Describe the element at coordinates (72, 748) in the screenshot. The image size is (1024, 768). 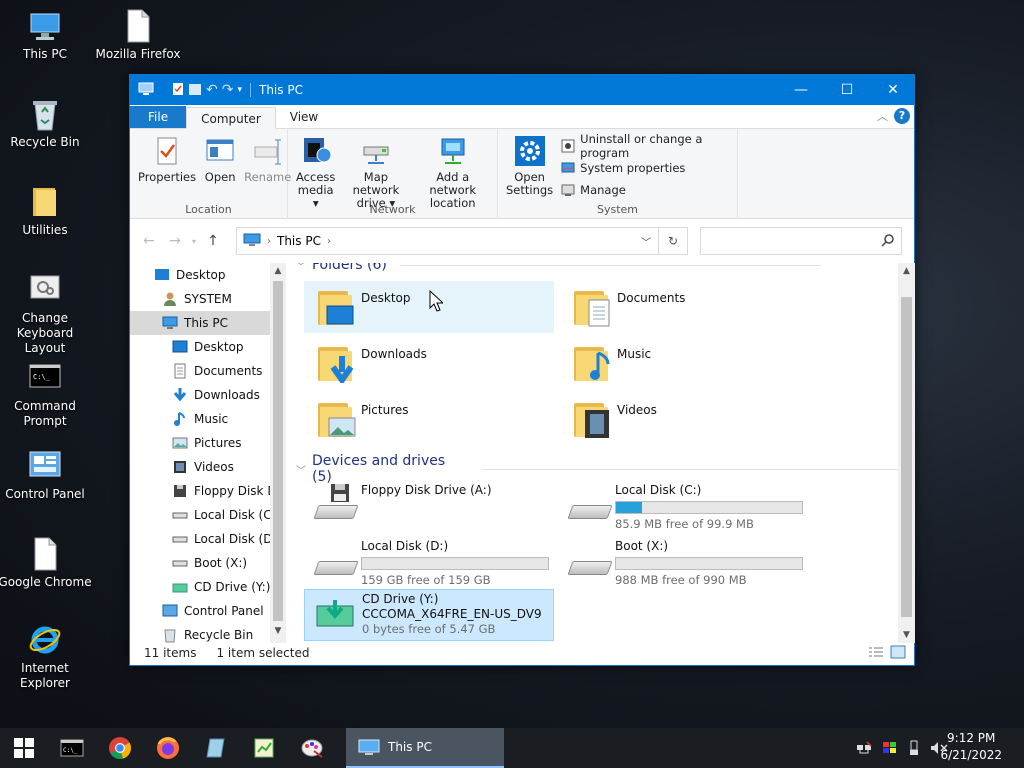
I see `taskbar-command-prompt: C:\_` at that location.